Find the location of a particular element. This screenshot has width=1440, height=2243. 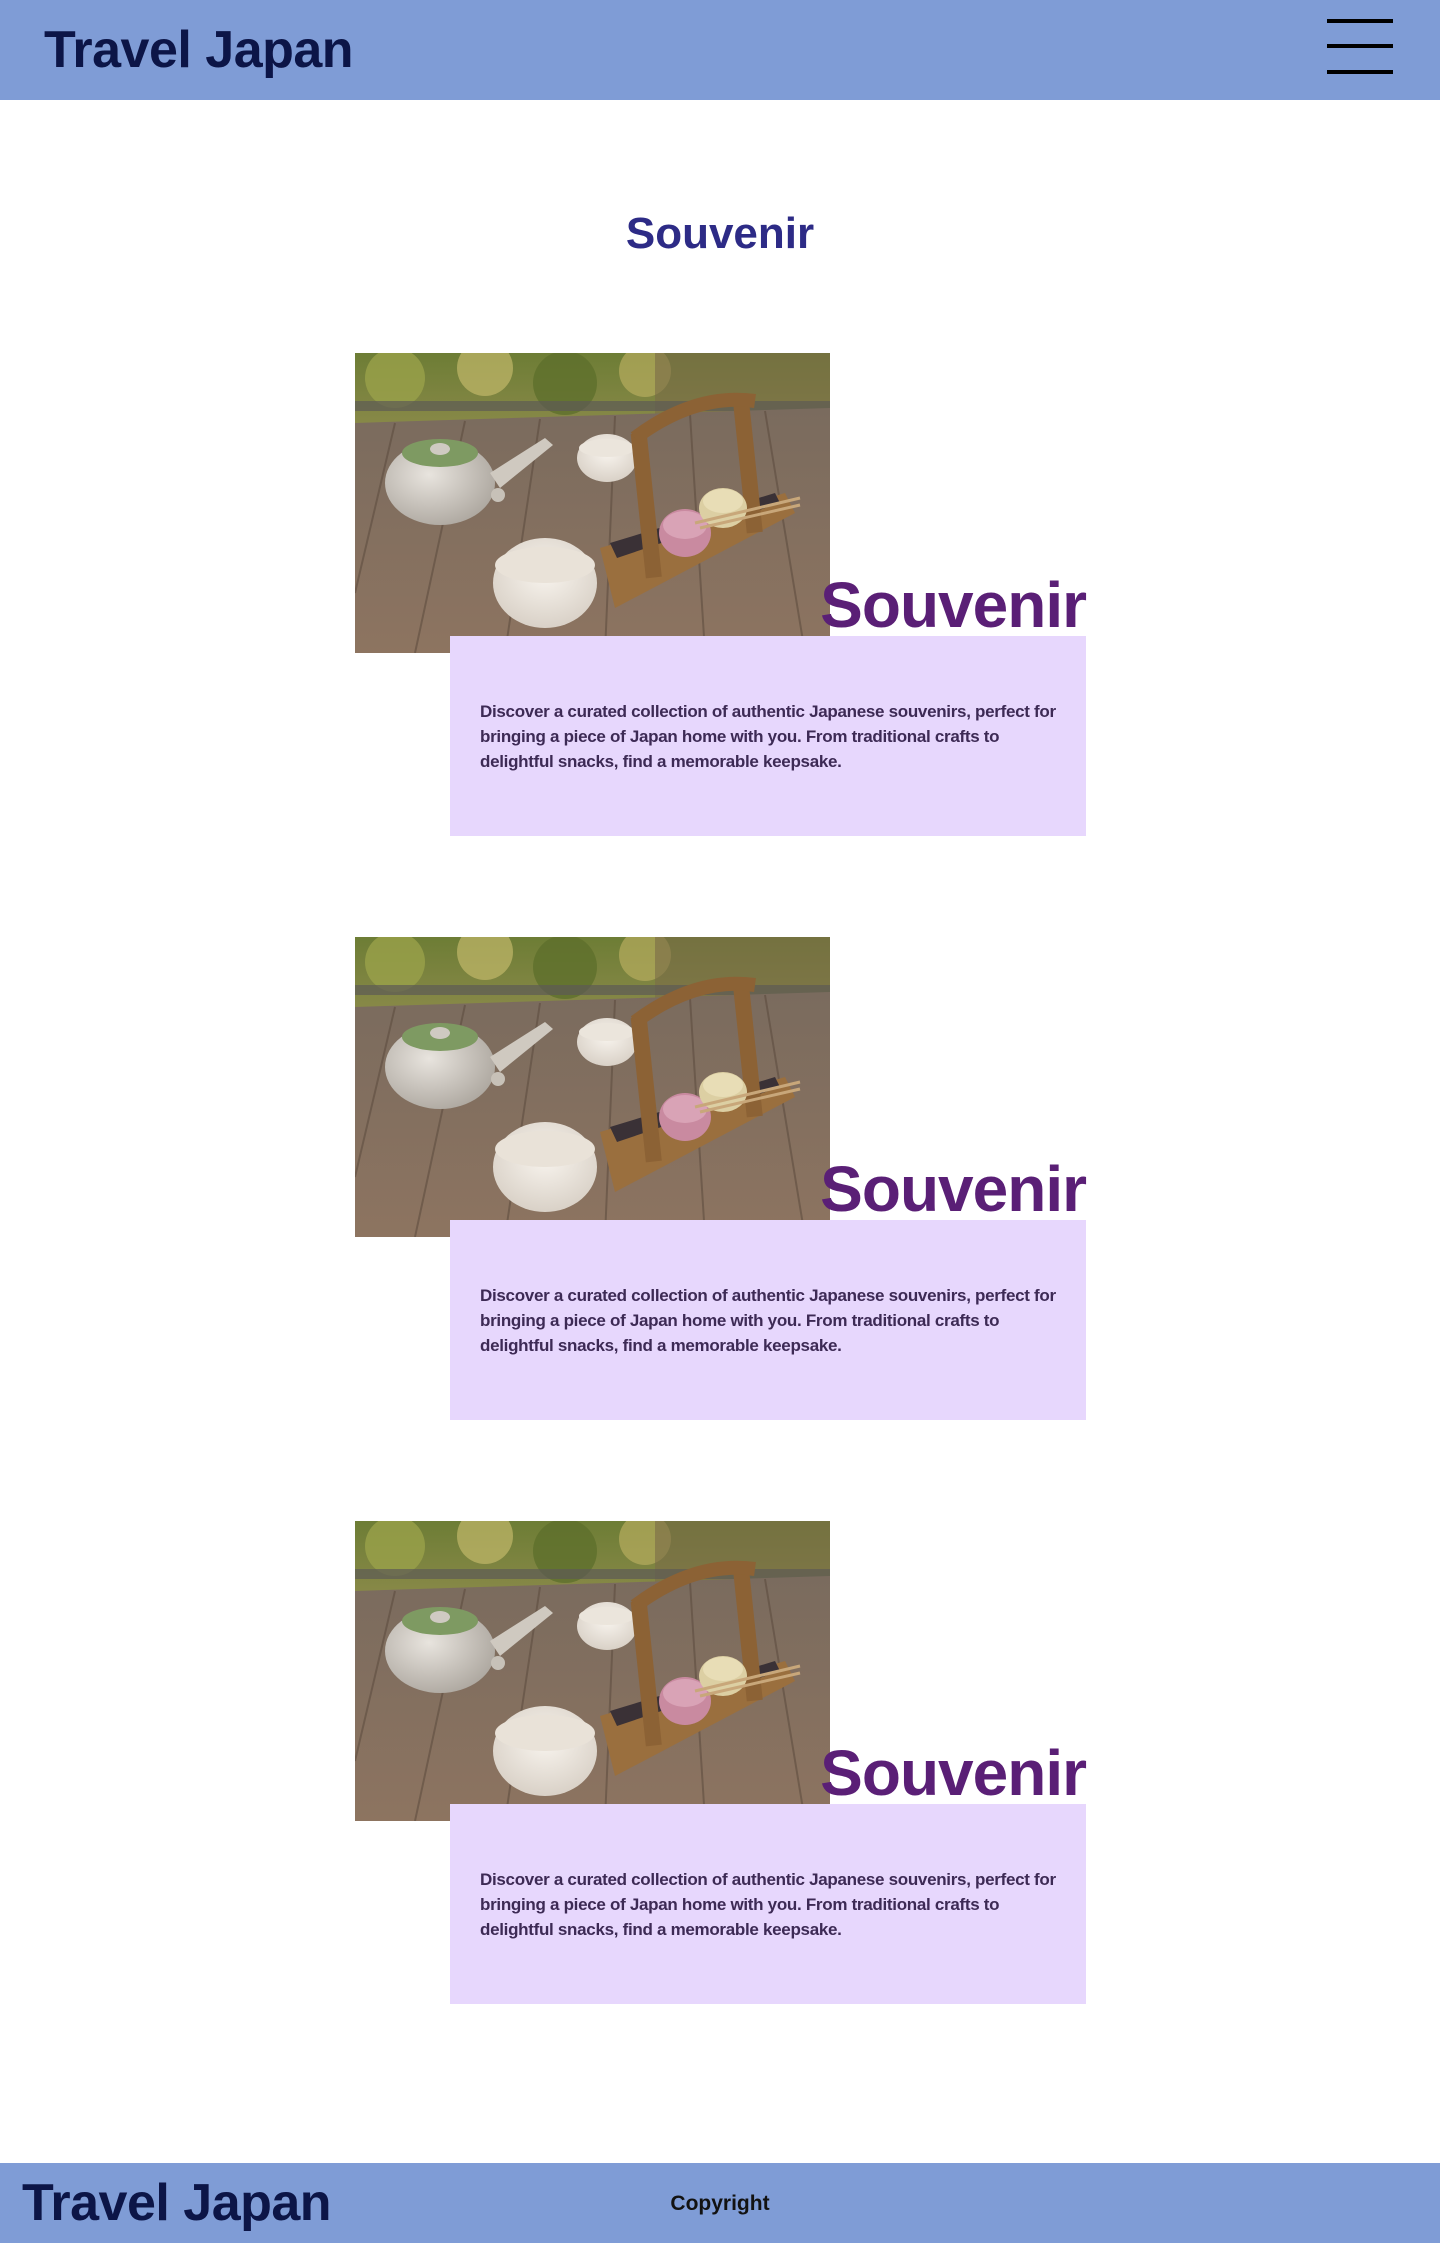

site-brand: Travel Japan is located at coordinates (199, 50).